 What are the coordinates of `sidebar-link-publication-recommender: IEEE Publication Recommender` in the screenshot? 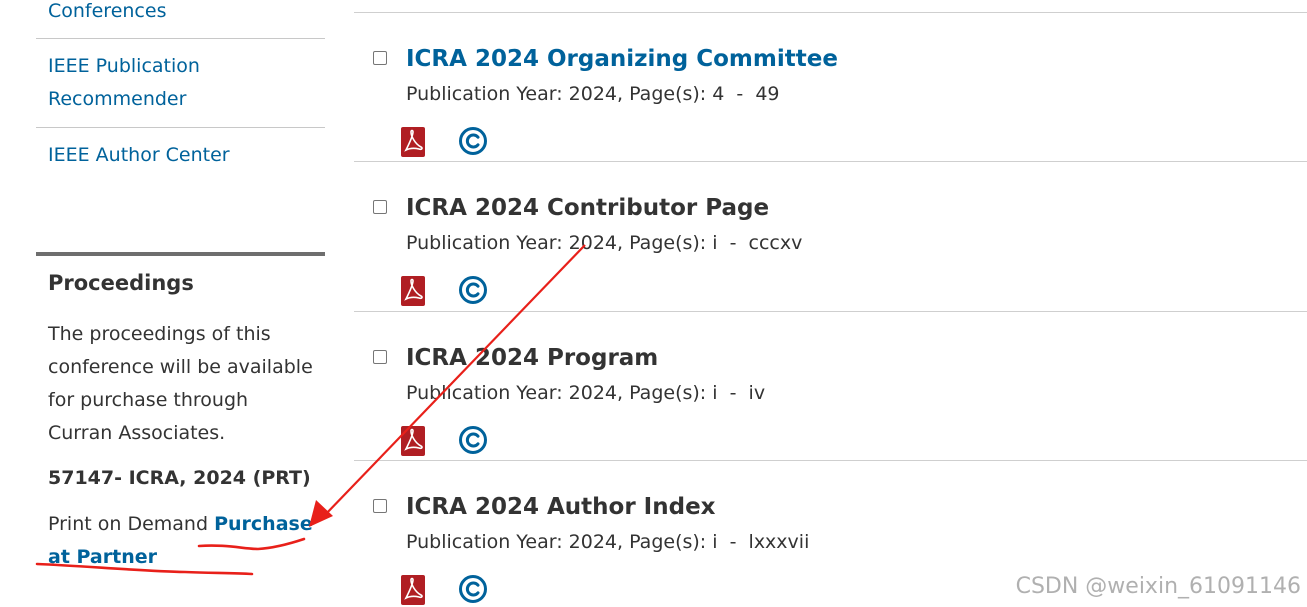 It's located at (178, 83).